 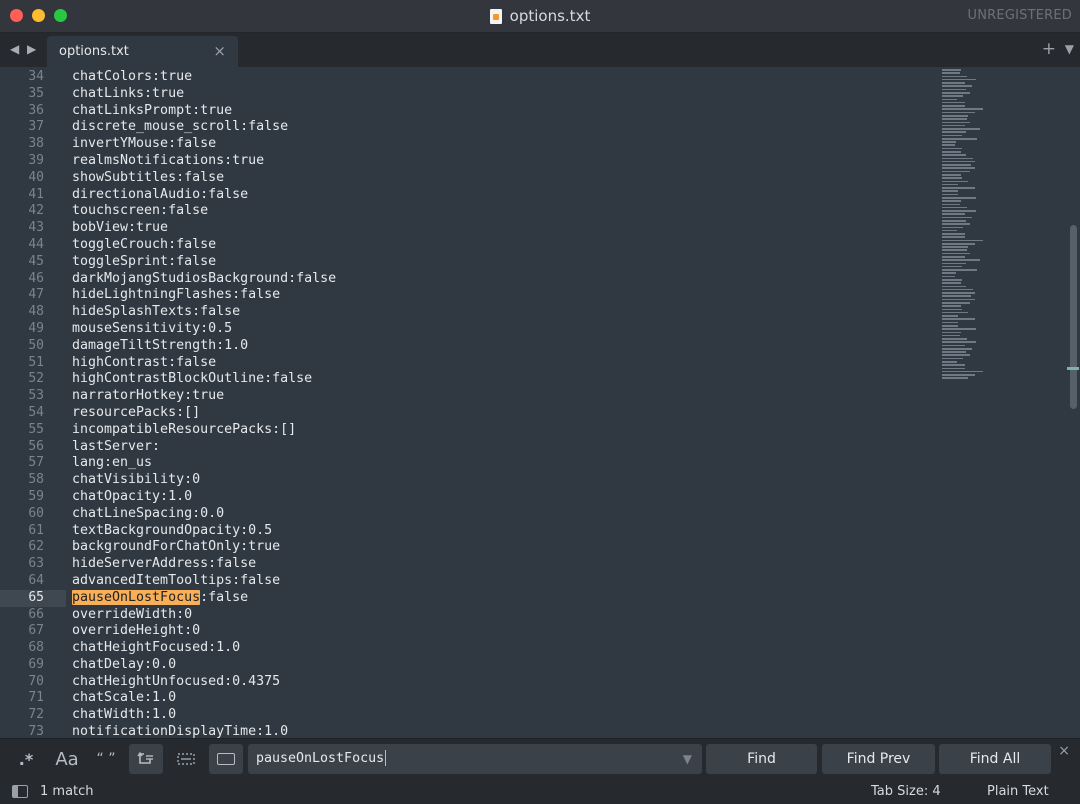 What do you see at coordinates (26, 759) in the screenshot?
I see `regex-toggle: .*` at bounding box center [26, 759].